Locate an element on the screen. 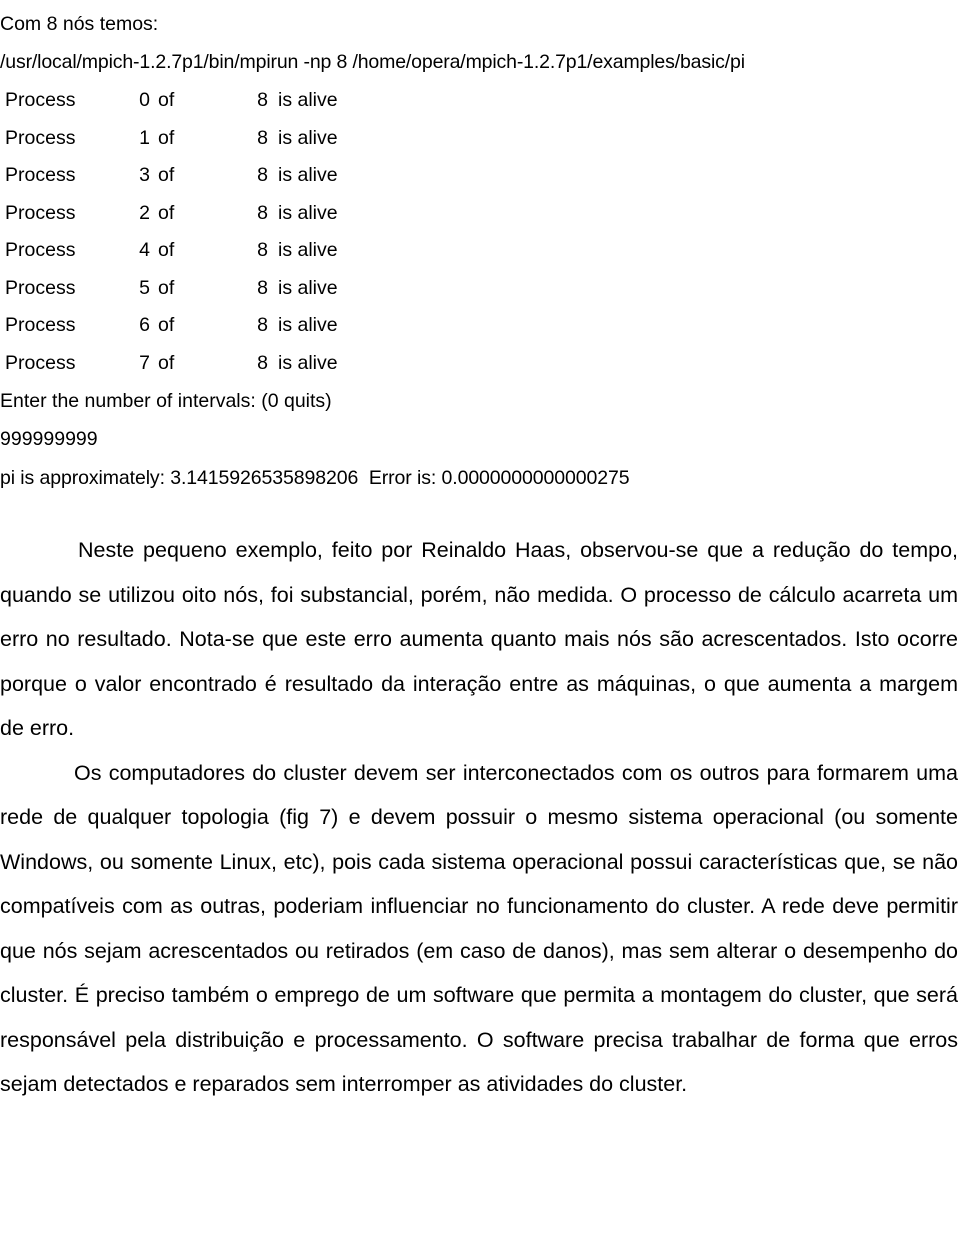 The height and width of the screenshot is (1234, 960). process-row: Process 3 of 8 is alive is located at coordinates (480, 176).